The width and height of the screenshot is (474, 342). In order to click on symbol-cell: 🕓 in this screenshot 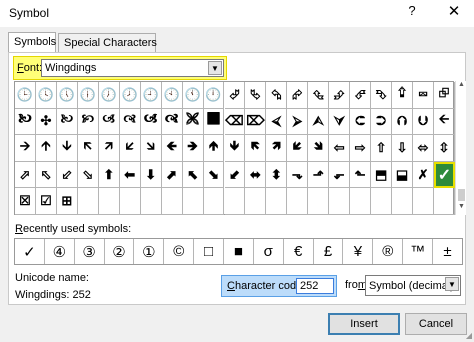, I will do `click(46, 95)`.